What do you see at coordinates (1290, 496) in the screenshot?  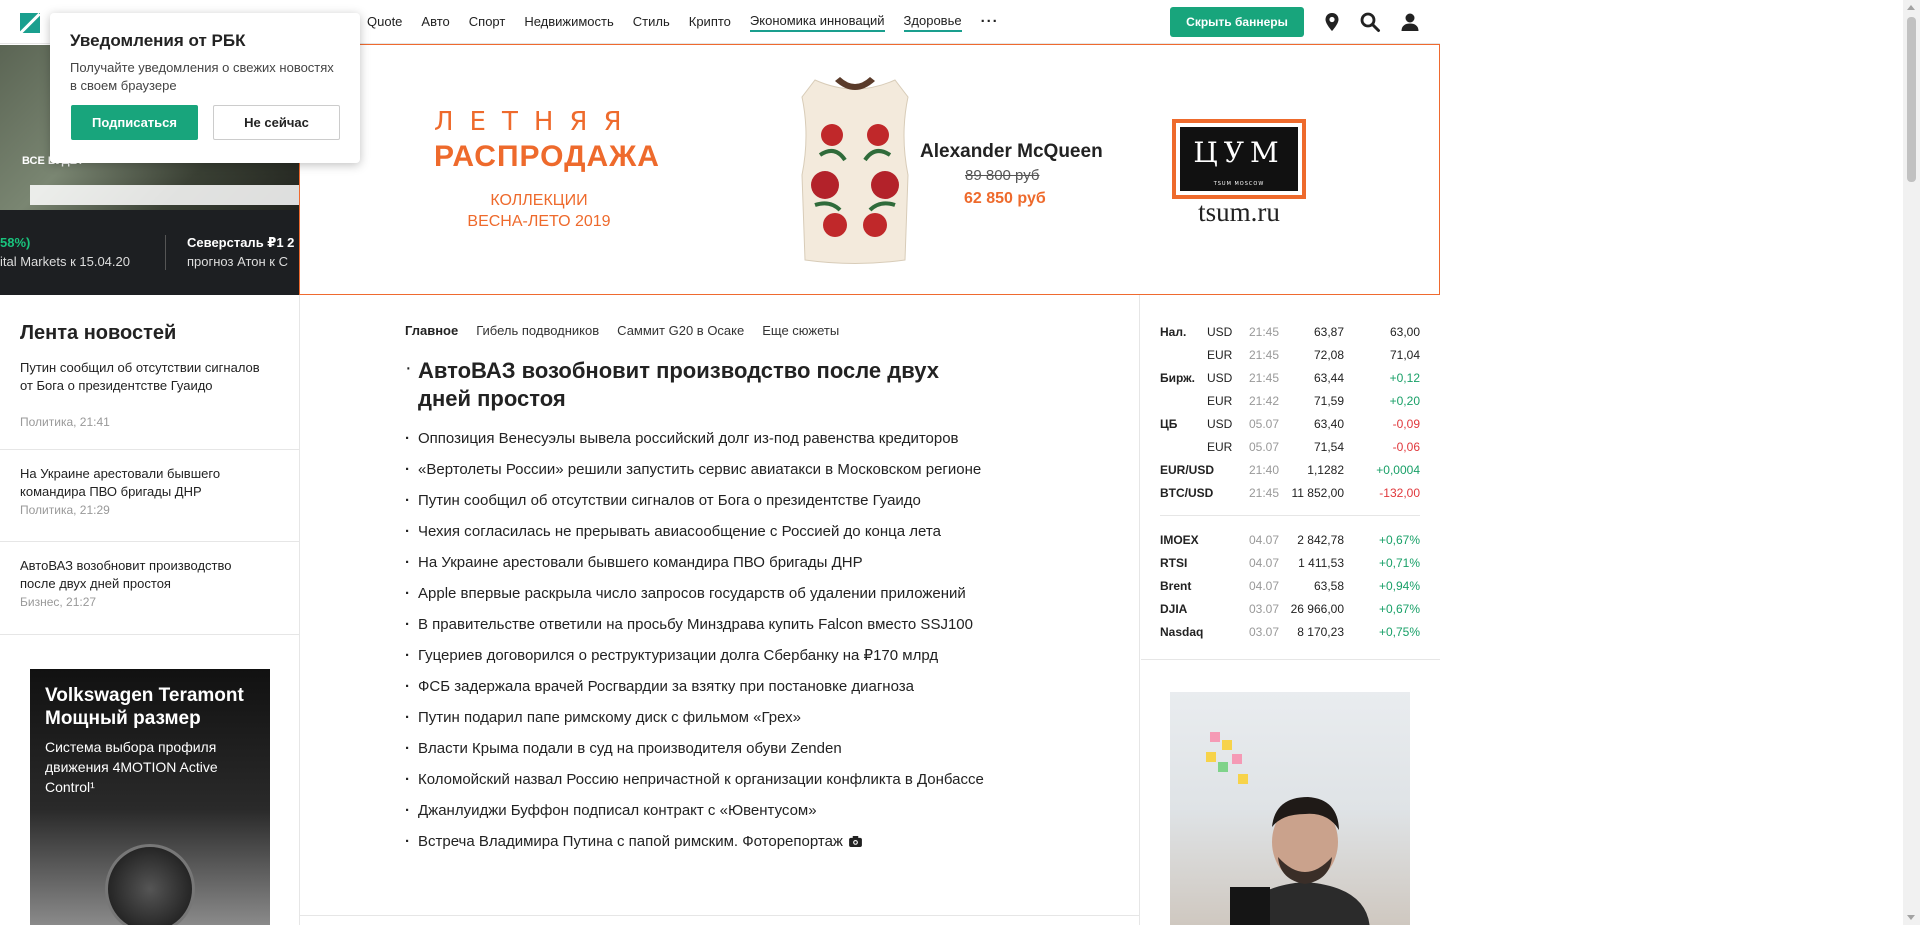 I see `quote-row: BTC/USD 21:45 11 852,00 -132,00` at bounding box center [1290, 496].